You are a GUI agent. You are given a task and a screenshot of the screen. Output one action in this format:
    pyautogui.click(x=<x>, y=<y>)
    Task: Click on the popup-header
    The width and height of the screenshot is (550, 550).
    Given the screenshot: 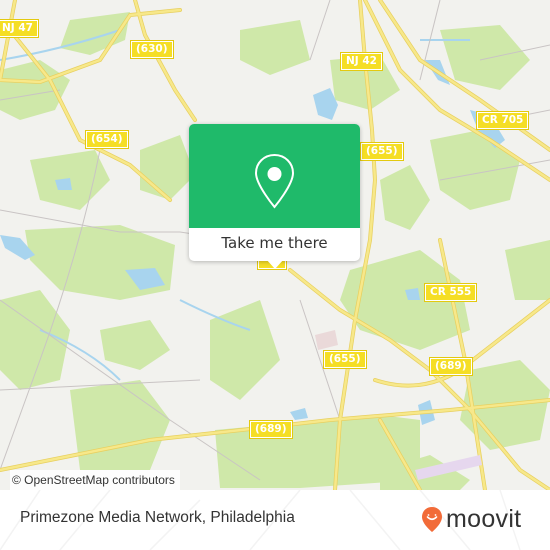 What is the action you would take?
    pyautogui.click(x=274, y=176)
    